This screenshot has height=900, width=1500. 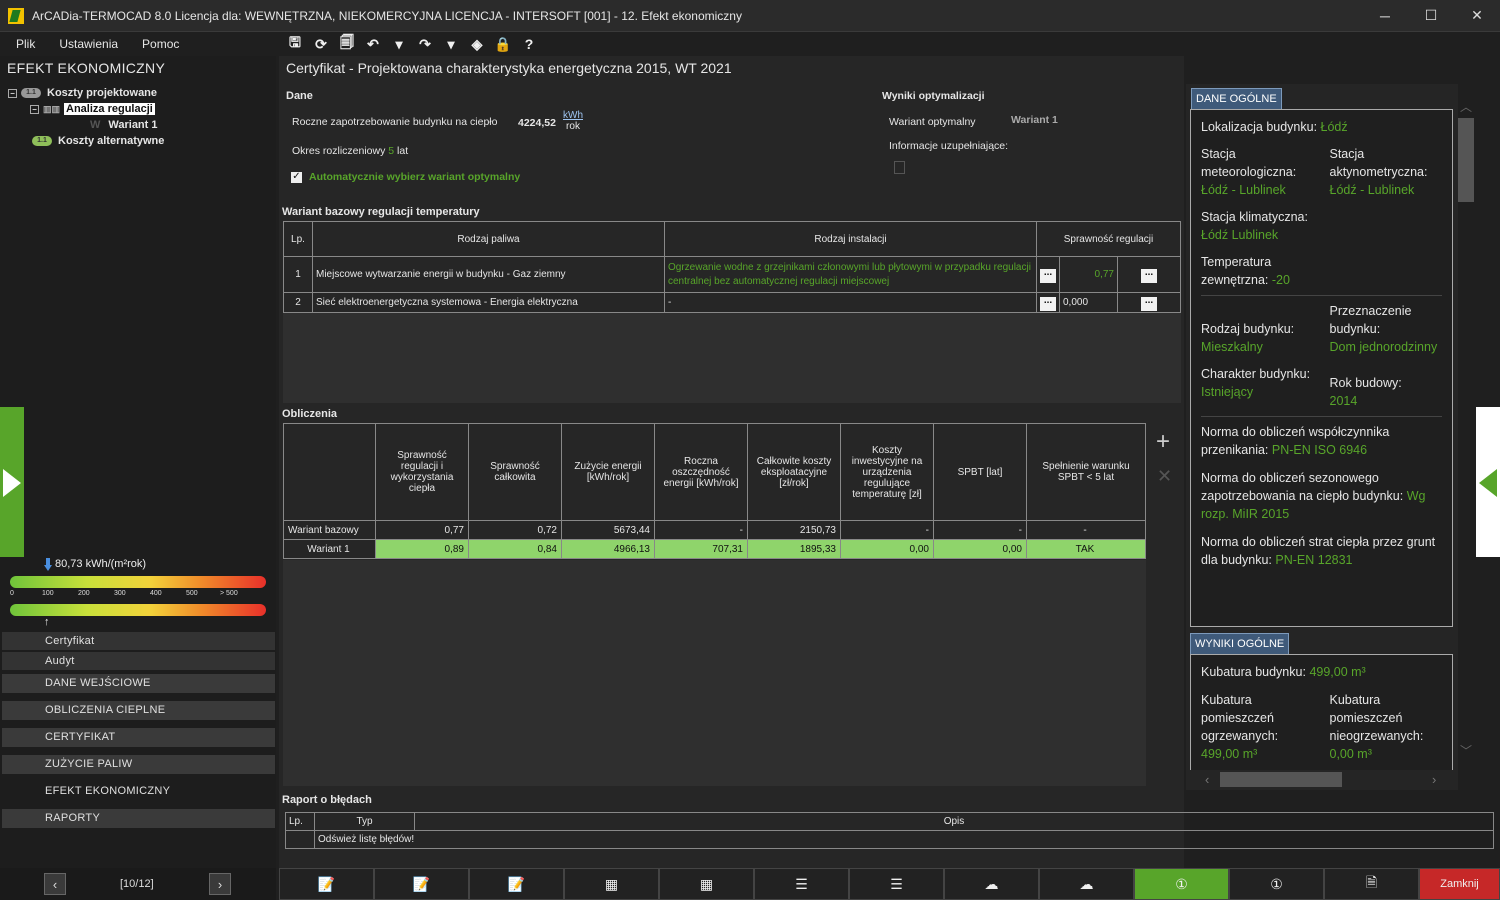 What do you see at coordinates (1313, 560) in the screenshot?
I see `norm3-value: PN-EN 12831` at bounding box center [1313, 560].